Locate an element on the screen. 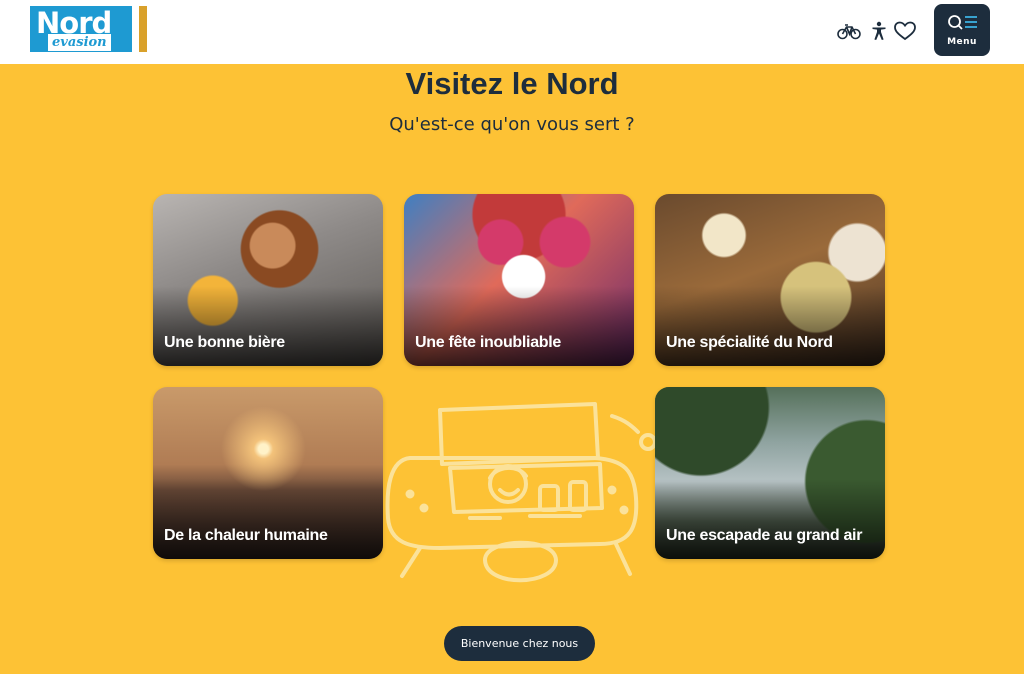 The image size is (1024, 674). bike-icon is located at coordinates (849, 31).